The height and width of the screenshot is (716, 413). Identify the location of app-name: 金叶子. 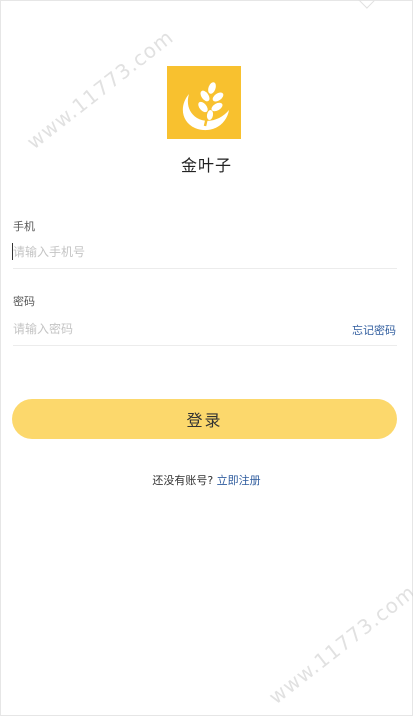
(206, 165).